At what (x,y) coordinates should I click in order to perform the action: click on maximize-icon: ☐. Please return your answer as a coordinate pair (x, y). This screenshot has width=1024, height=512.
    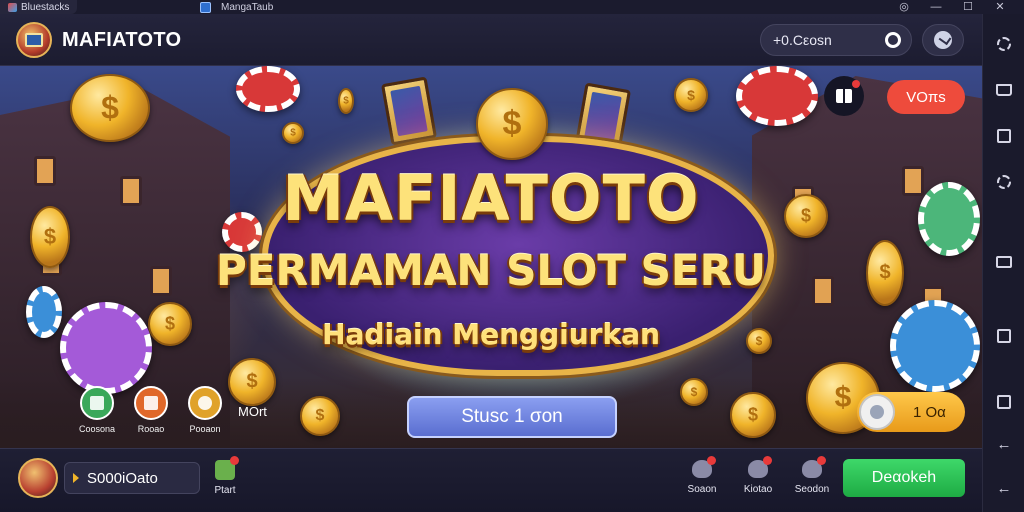
    Looking at the image, I should click on (968, 7).